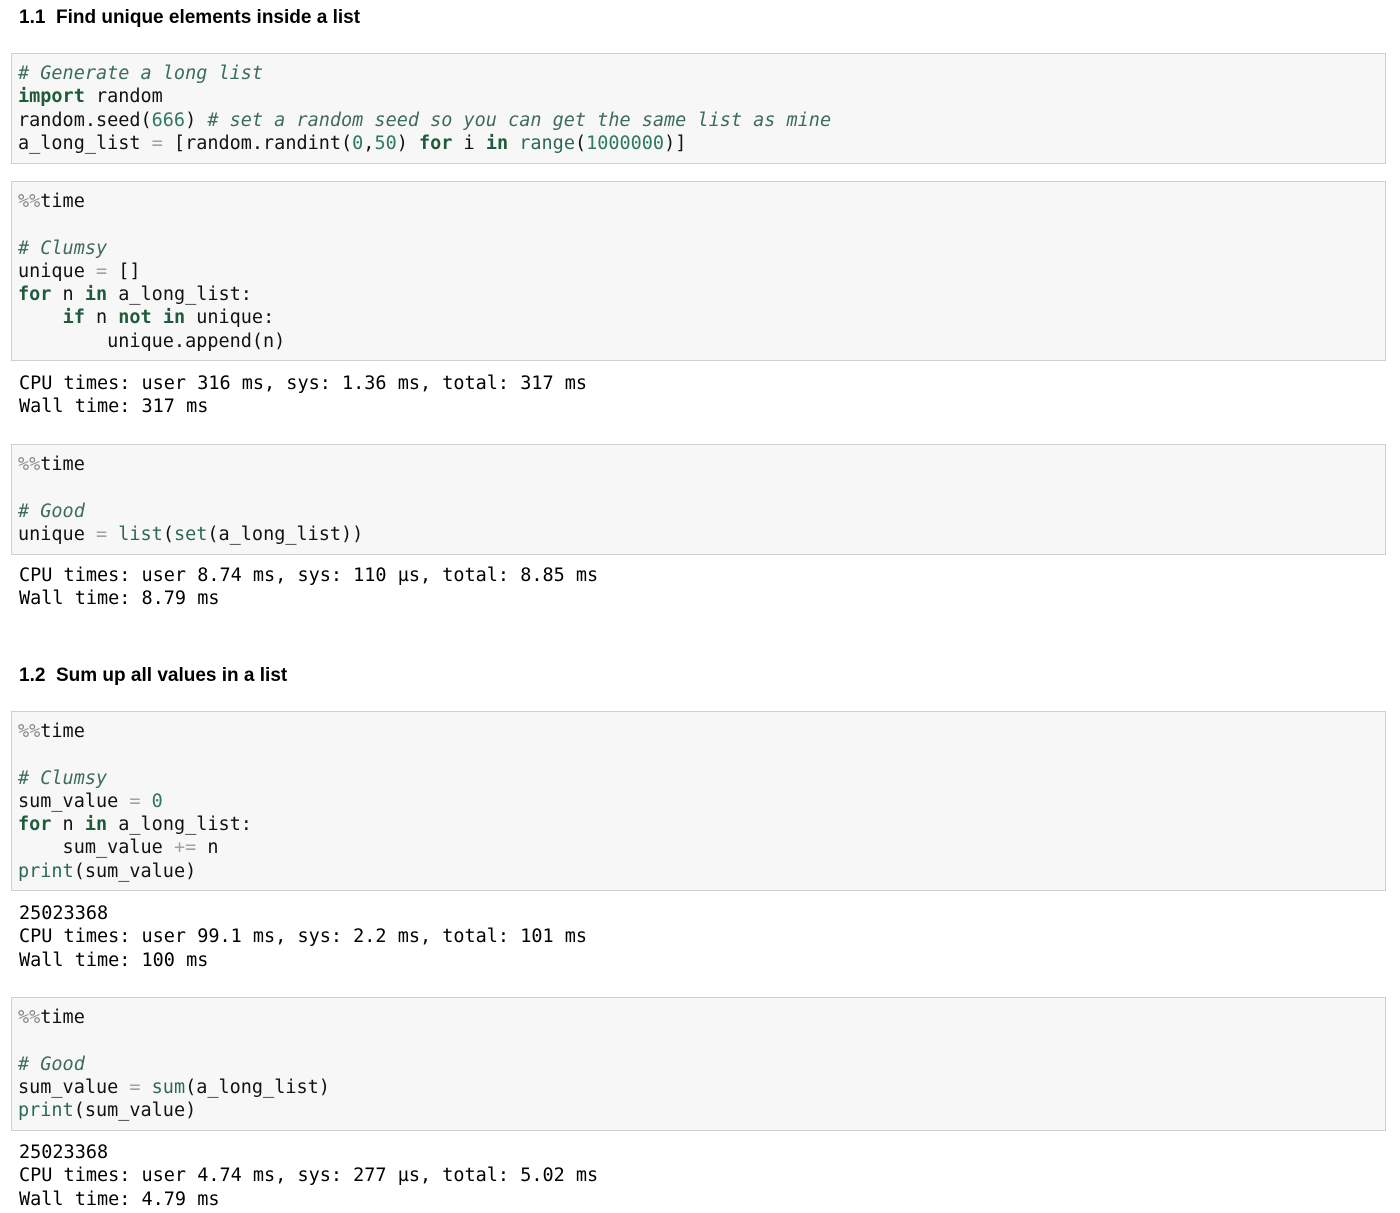 The height and width of the screenshot is (1213, 1400). Describe the element at coordinates (698, 341) in the screenshot. I see `code-line: unique.append(n)` at that location.